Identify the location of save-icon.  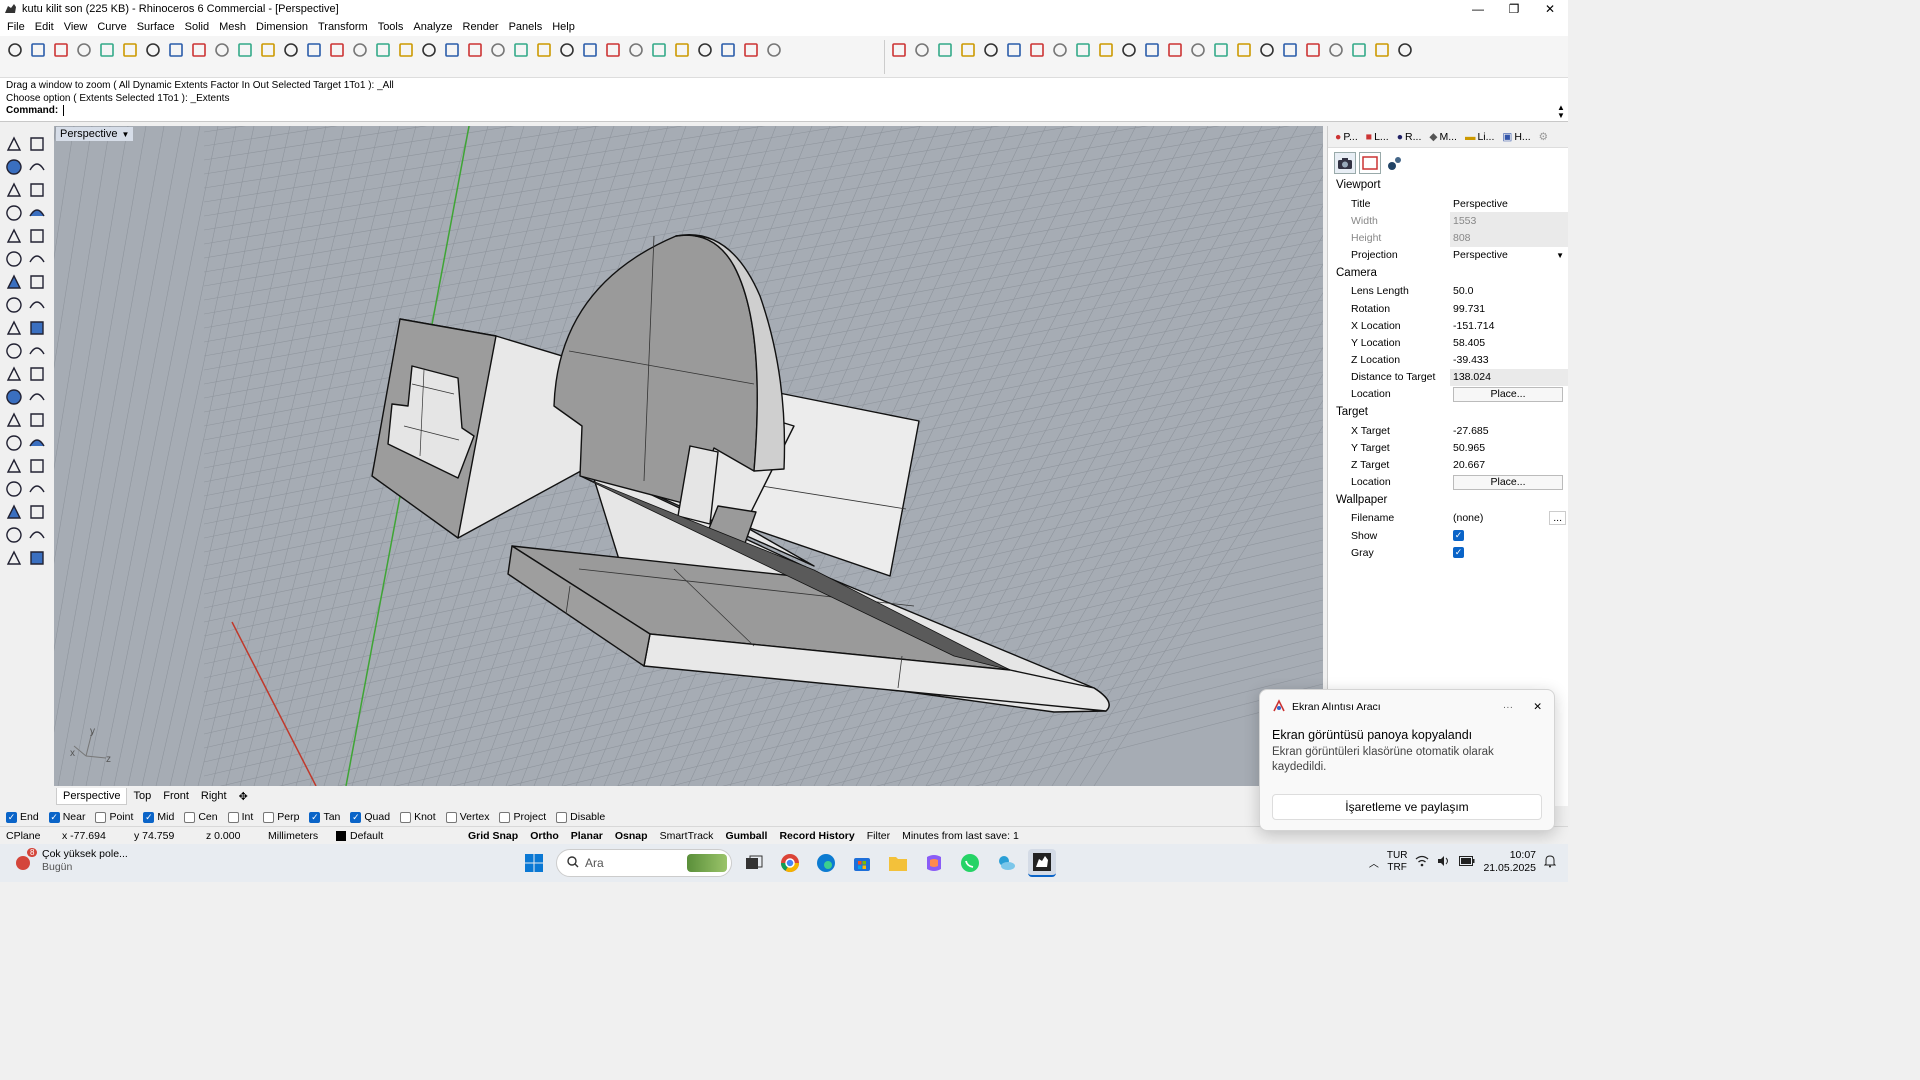
(61, 50).